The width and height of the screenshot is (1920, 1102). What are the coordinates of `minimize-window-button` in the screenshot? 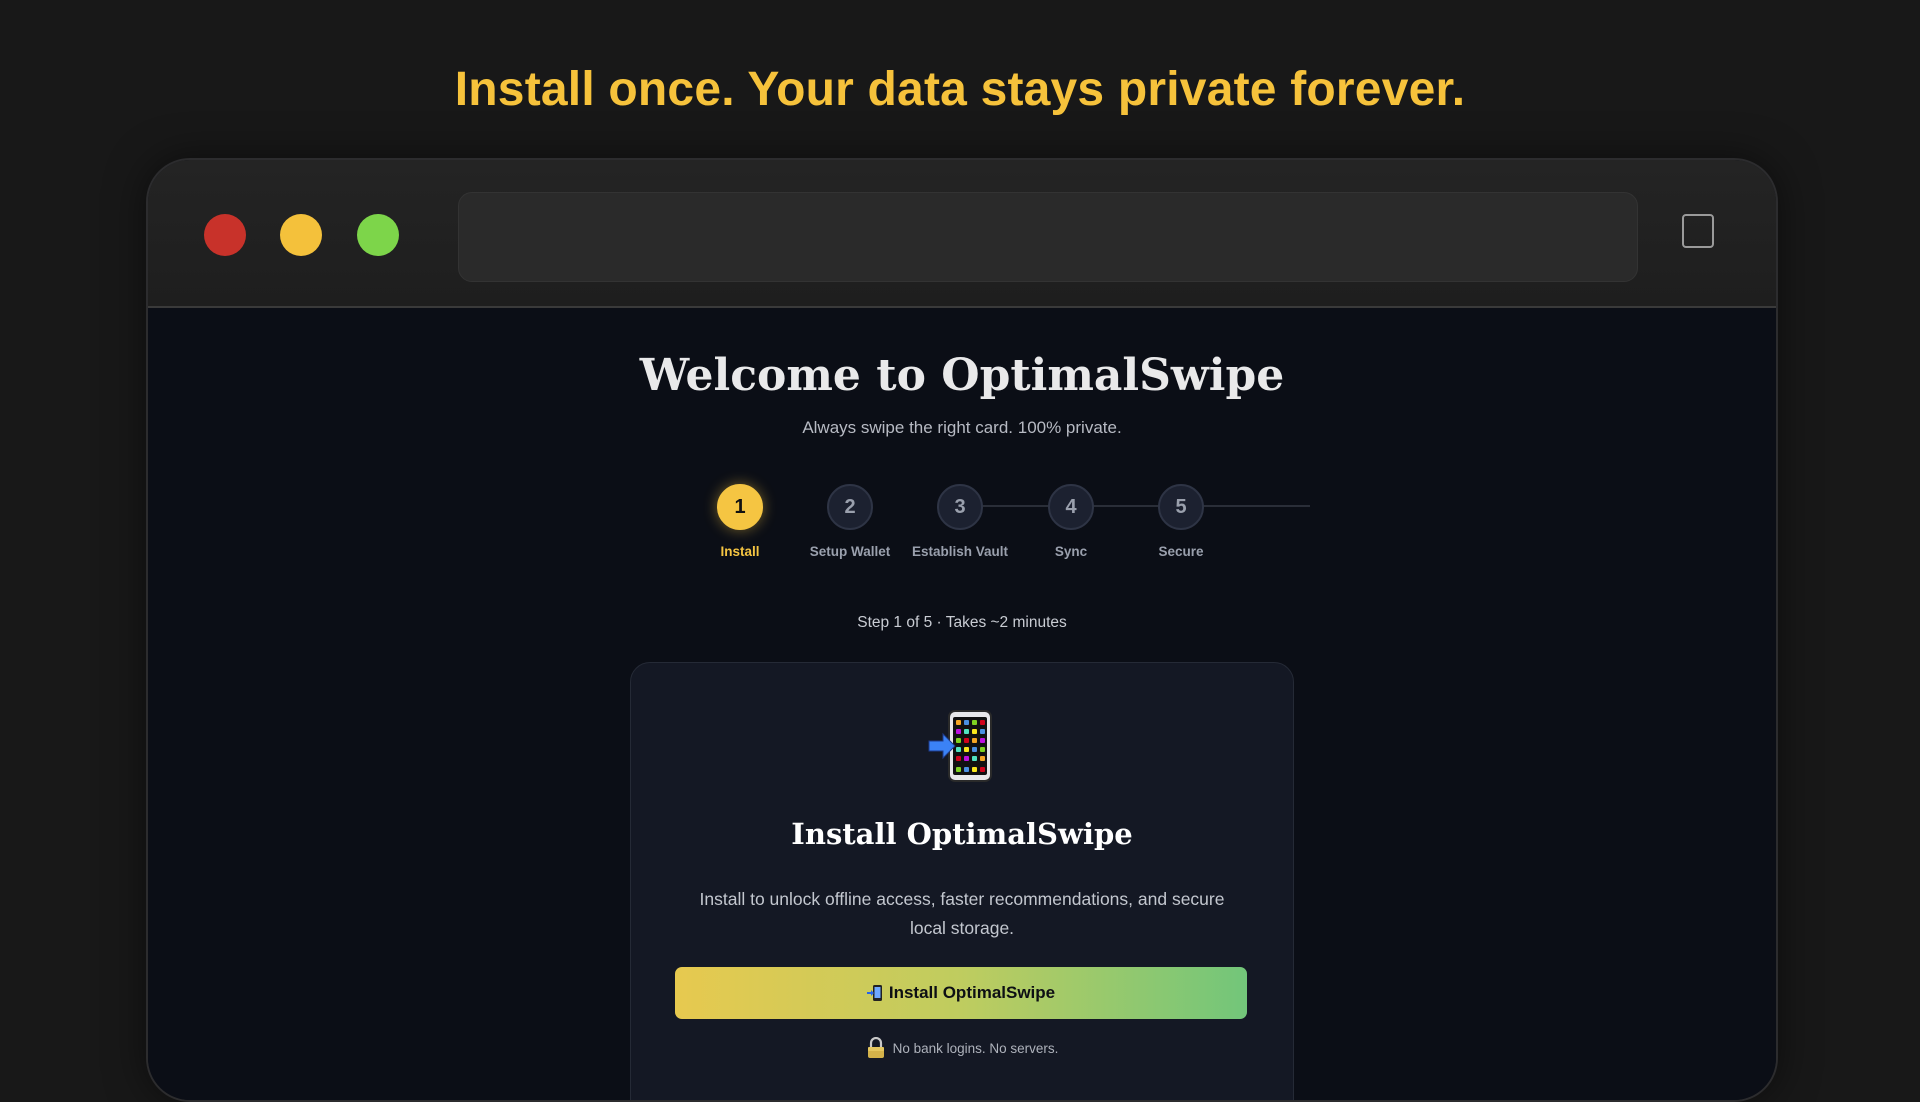 It's located at (301, 235).